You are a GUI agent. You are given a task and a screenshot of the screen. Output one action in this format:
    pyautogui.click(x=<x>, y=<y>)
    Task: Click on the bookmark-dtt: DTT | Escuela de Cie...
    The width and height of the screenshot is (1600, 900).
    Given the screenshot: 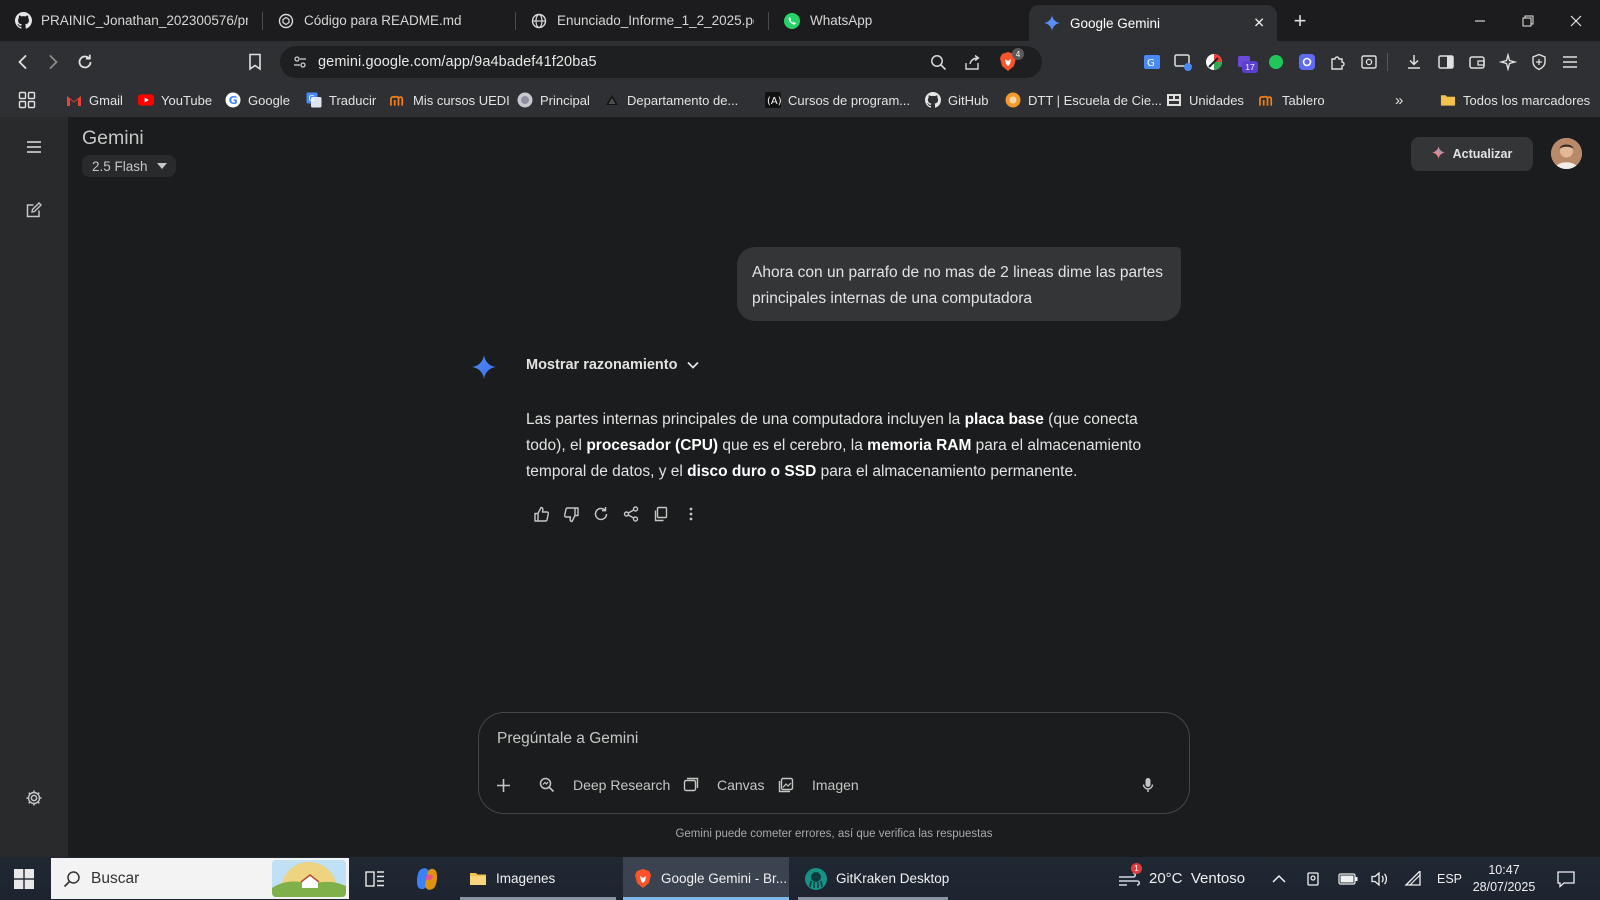 What is the action you would take?
    pyautogui.click(x=1083, y=100)
    